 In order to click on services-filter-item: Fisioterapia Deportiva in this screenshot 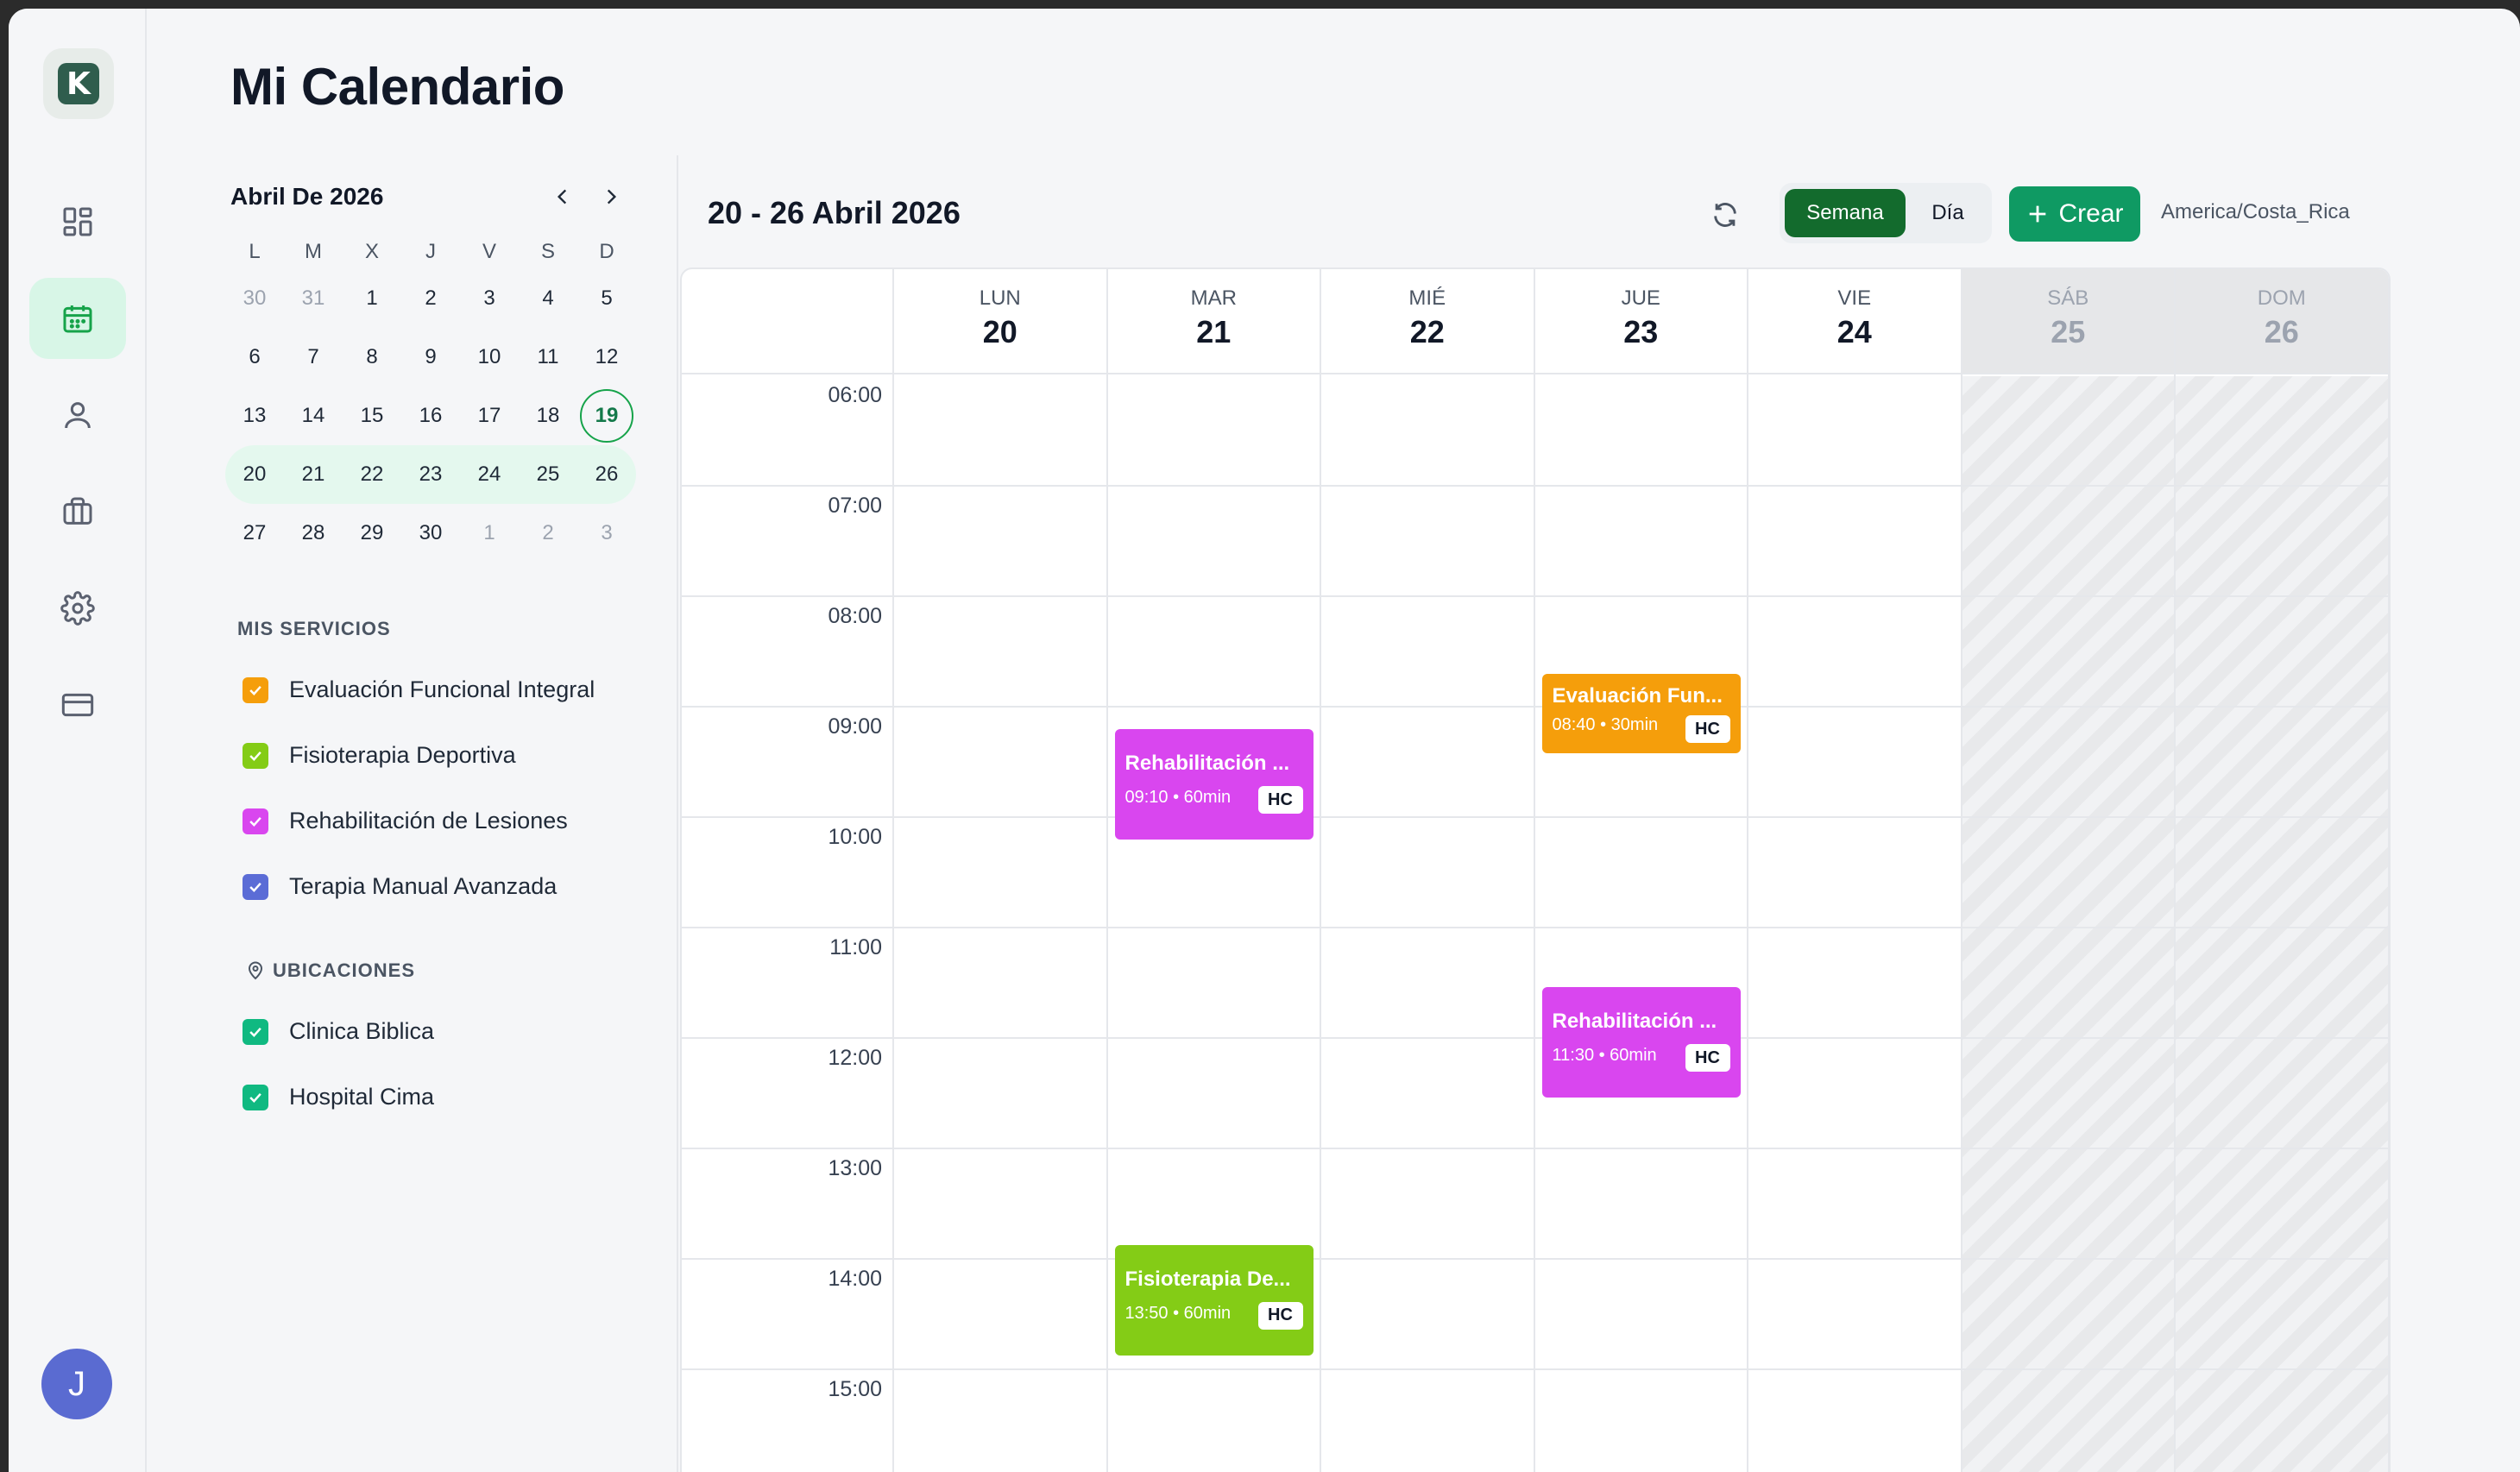, I will do `click(380, 755)`.